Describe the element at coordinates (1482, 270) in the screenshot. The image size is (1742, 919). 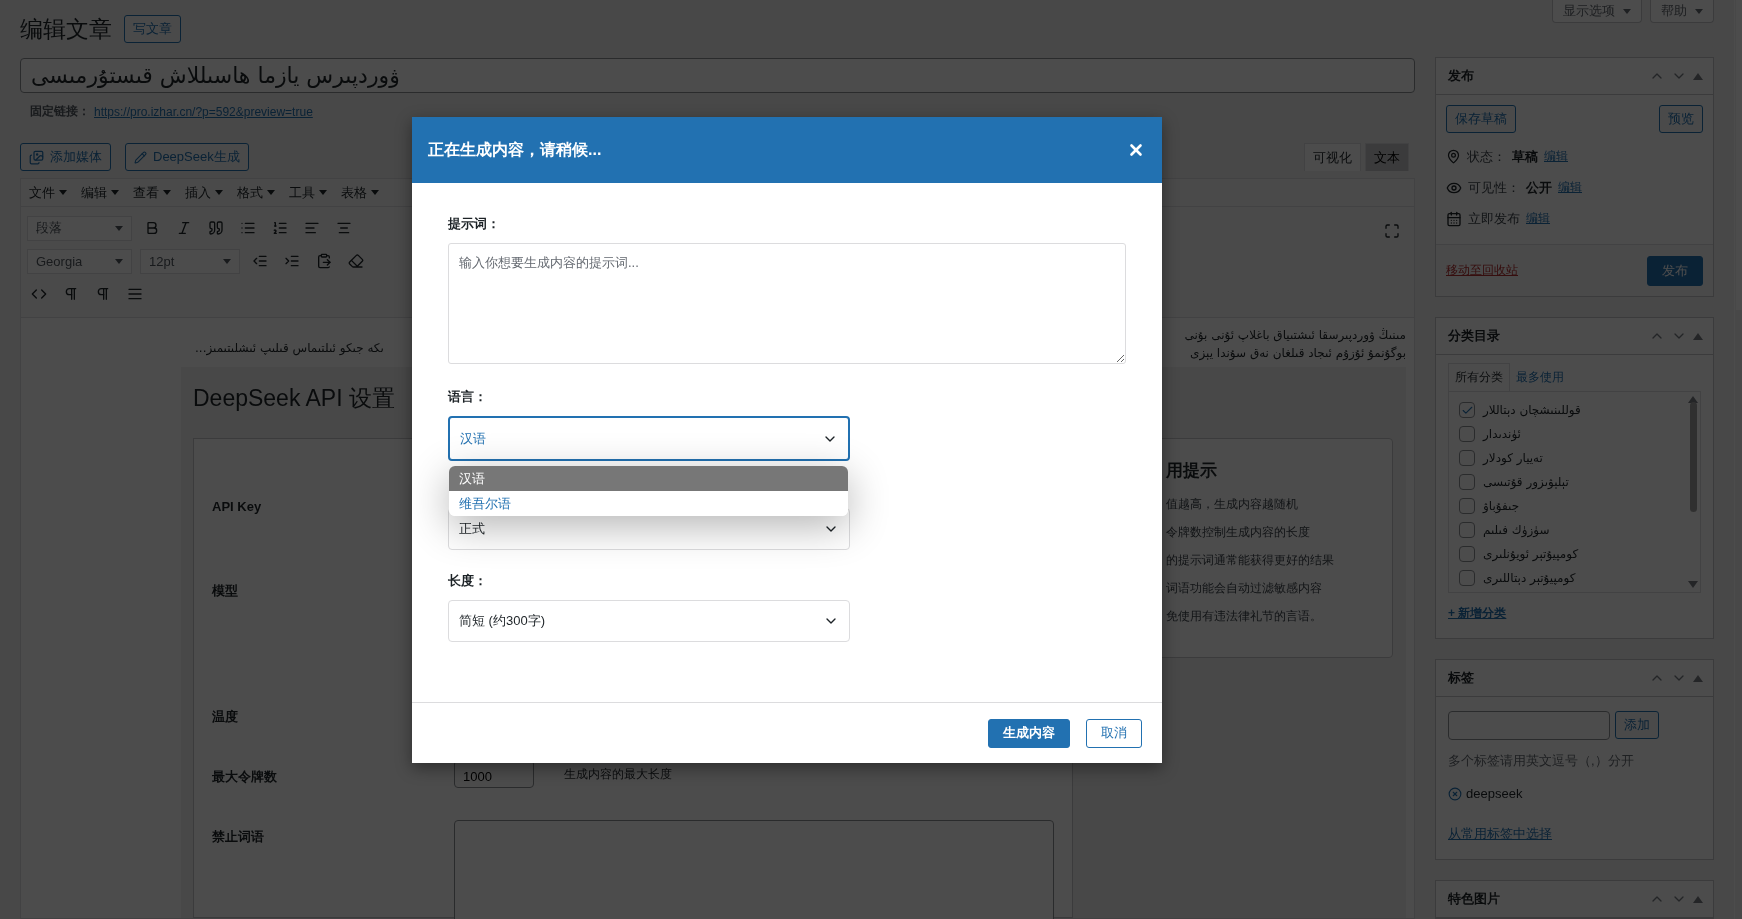
I see `trash-link: 移动至回收站` at that location.